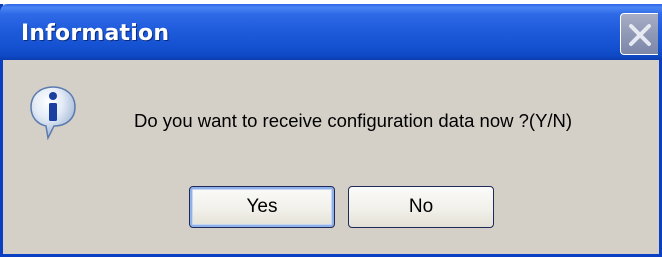 This screenshot has height=257, width=662. What do you see at coordinates (95, 33) in the screenshot?
I see `dialog-title: Information` at bounding box center [95, 33].